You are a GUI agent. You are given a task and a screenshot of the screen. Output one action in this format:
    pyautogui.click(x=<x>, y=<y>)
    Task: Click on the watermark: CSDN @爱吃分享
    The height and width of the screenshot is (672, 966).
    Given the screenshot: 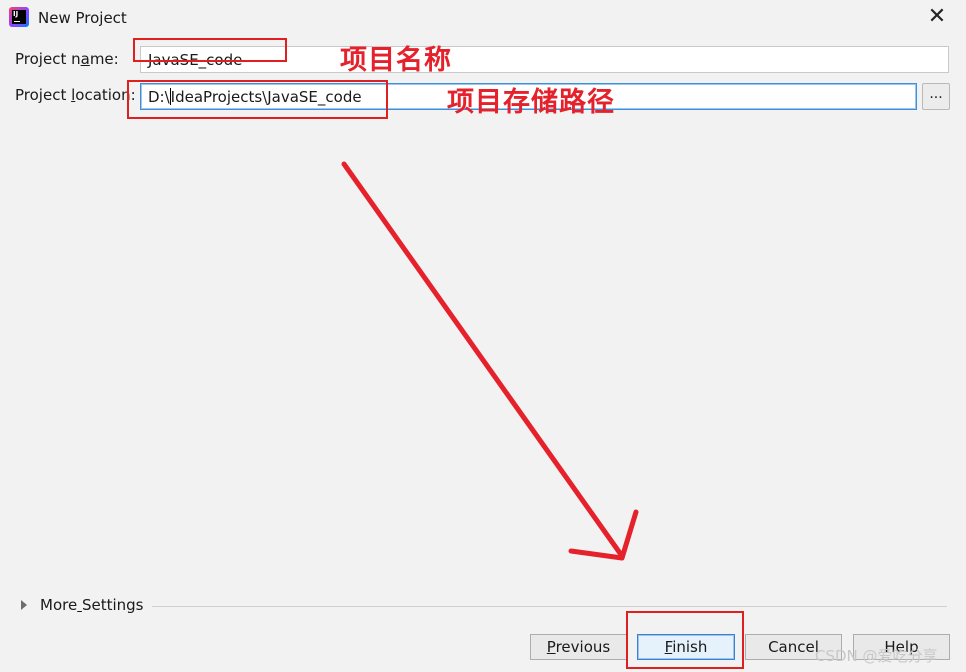 What is the action you would take?
    pyautogui.click(x=876, y=656)
    